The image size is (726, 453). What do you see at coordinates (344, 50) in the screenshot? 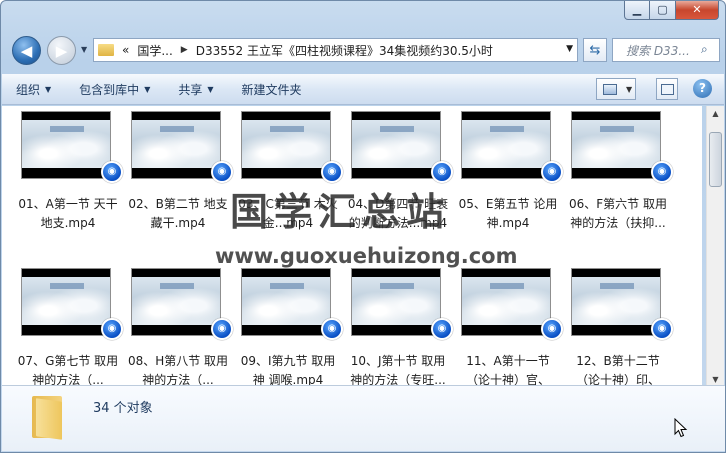
I see `breadcrumb-item-current: D33552 王立军《四柱视频课程》34集视频约30.5小时` at bounding box center [344, 50].